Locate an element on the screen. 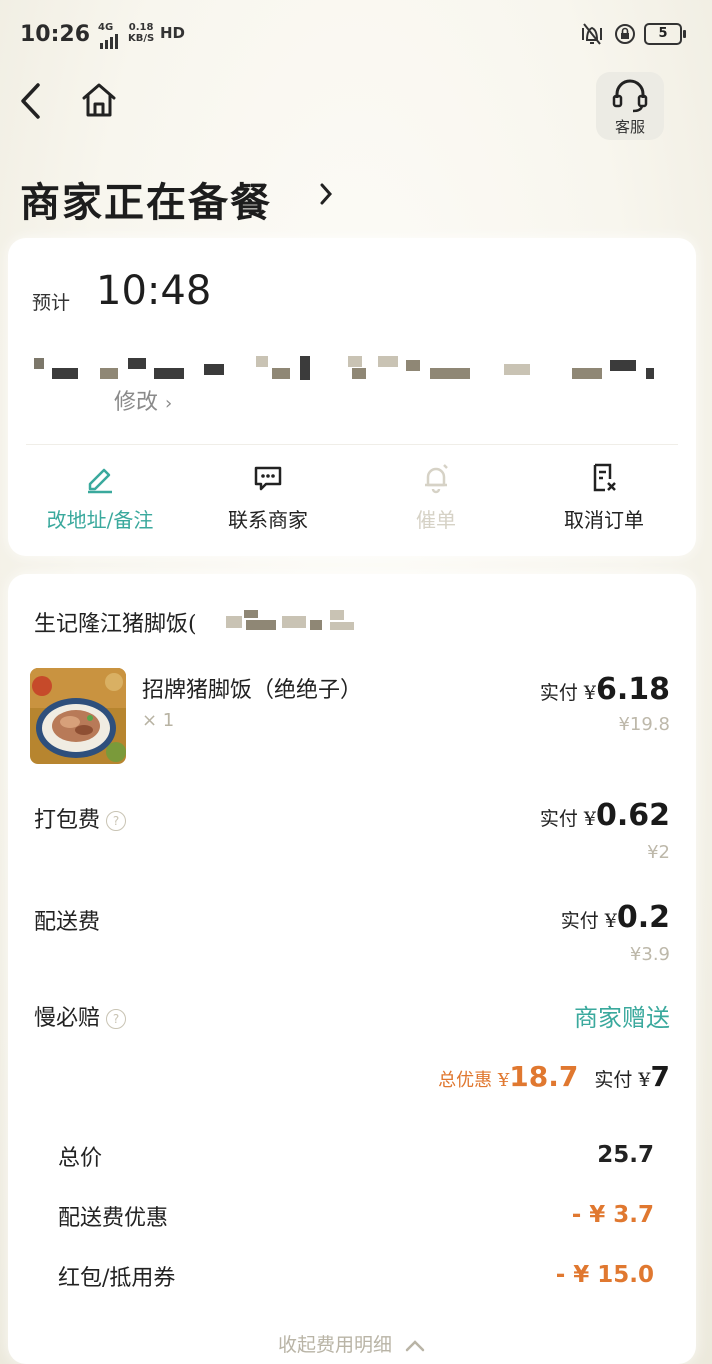  late-compensation-label: 慢必赔 is located at coordinates (67, 1018).